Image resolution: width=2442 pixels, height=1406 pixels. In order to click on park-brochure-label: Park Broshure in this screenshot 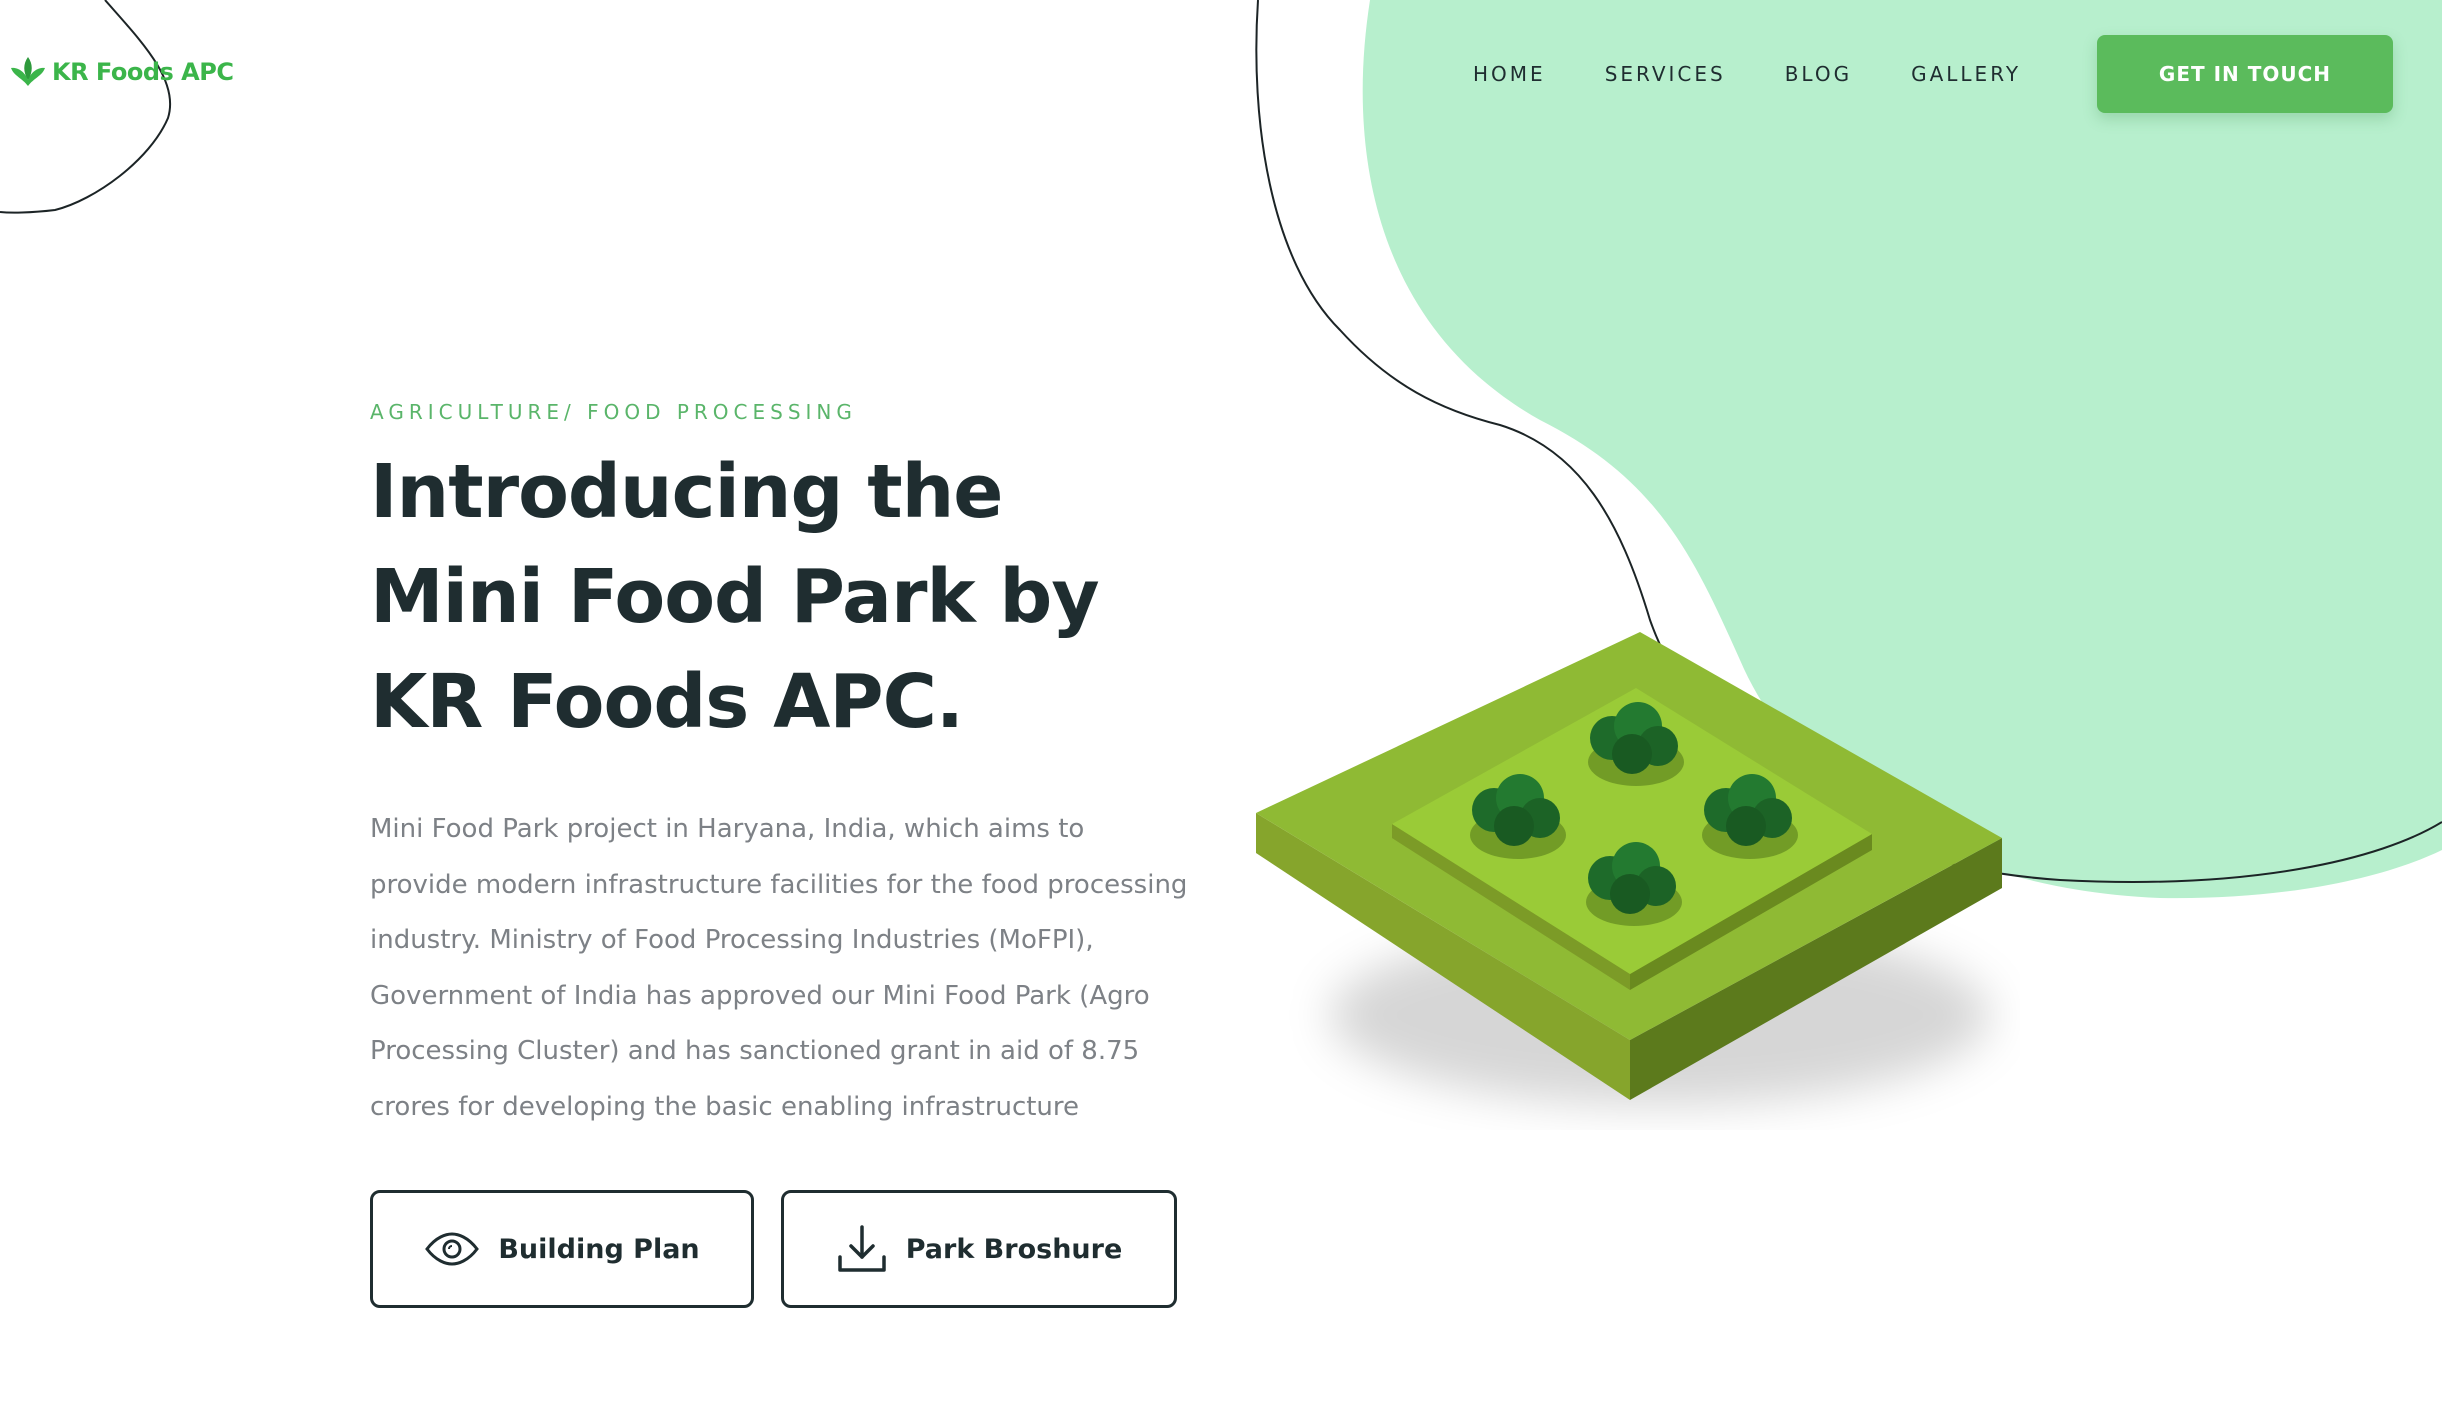, I will do `click(1014, 1249)`.